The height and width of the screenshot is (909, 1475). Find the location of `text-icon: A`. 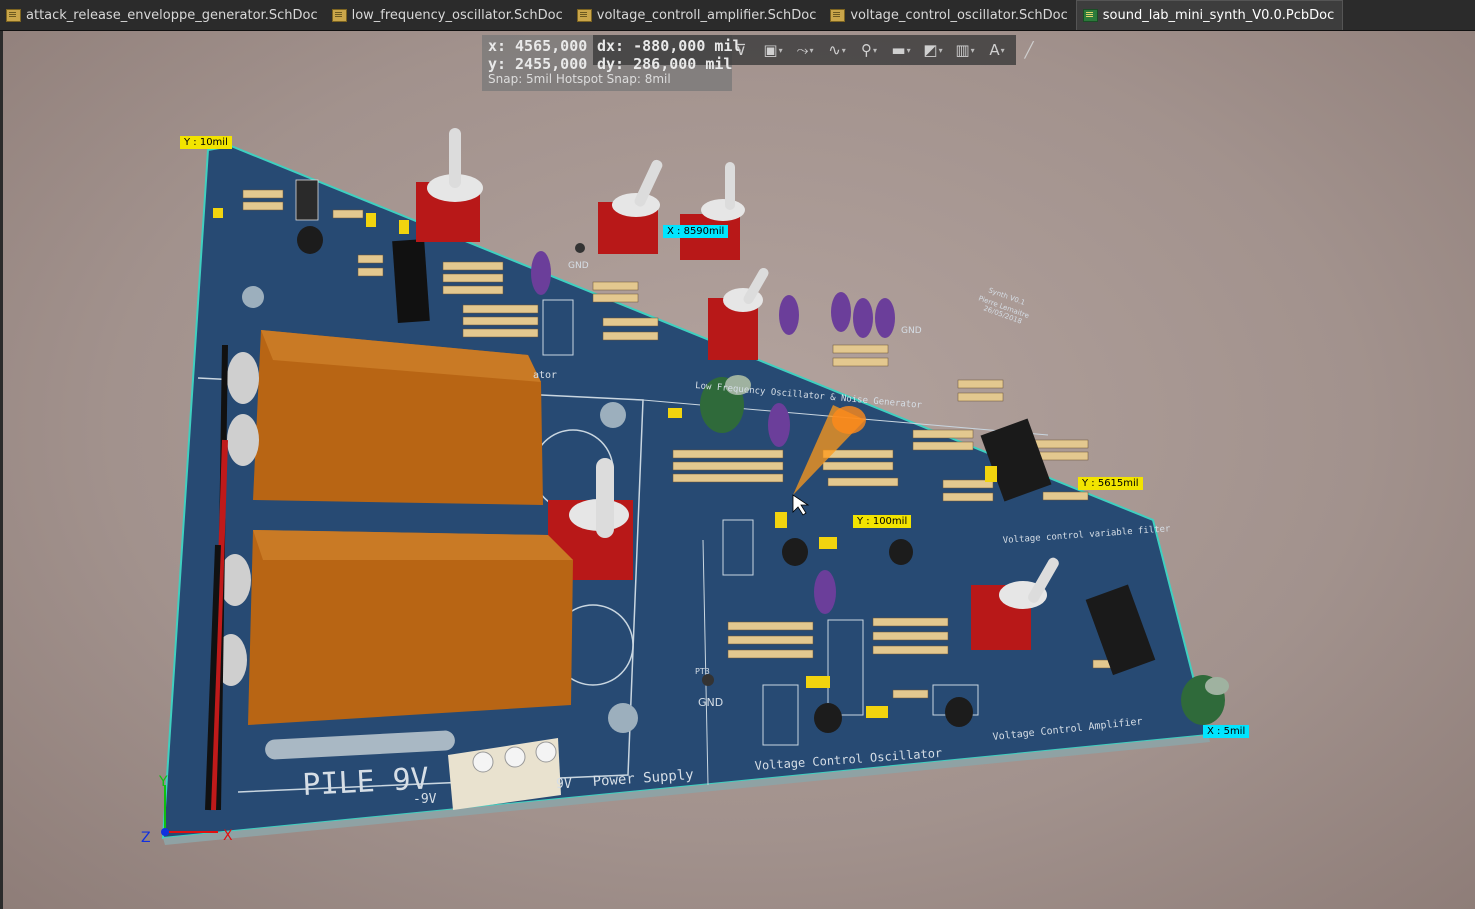

text-icon: A is located at coordinates (997, 50).